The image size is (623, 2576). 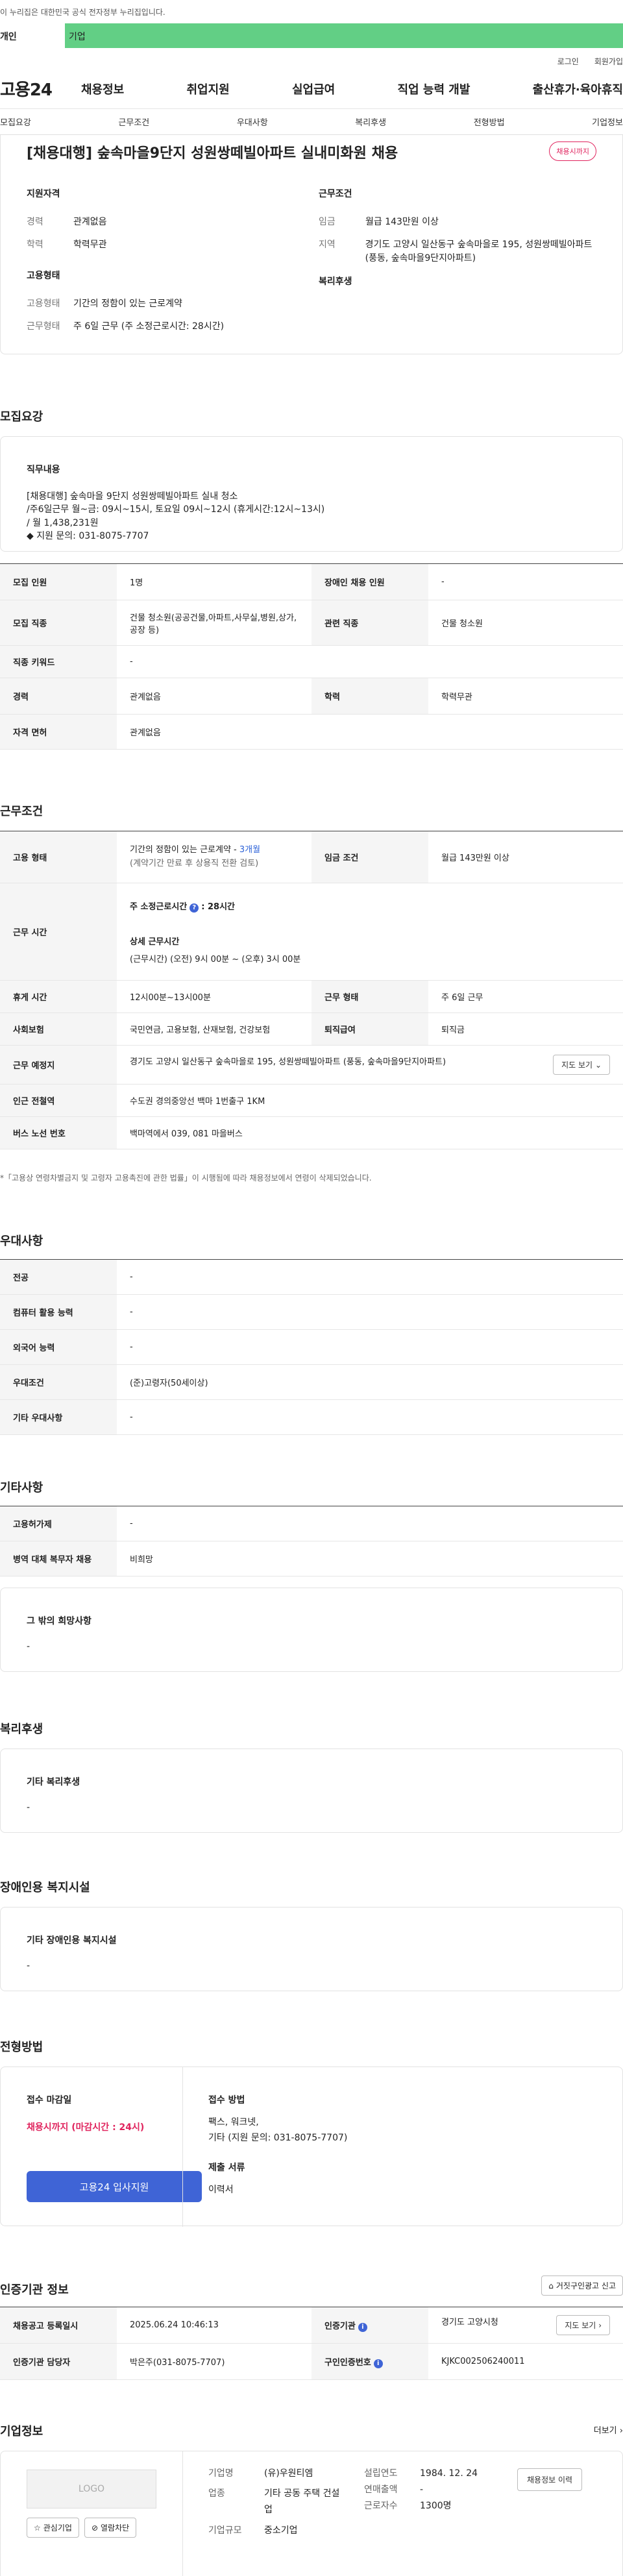 I want to click on info-key: 연매출액, so click(x=381, y=2490).